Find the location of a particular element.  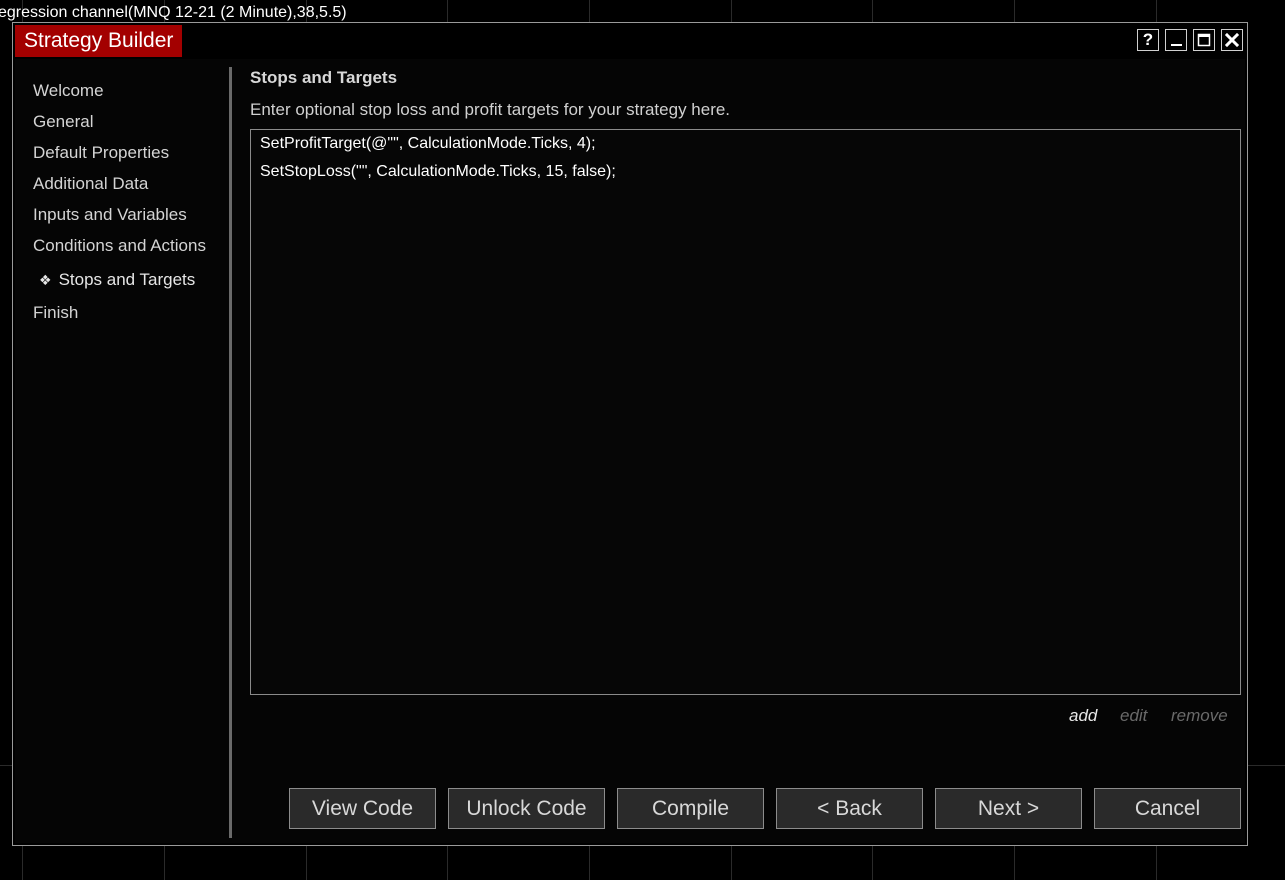

minimize-icon is located at coordinates (1176, 45).